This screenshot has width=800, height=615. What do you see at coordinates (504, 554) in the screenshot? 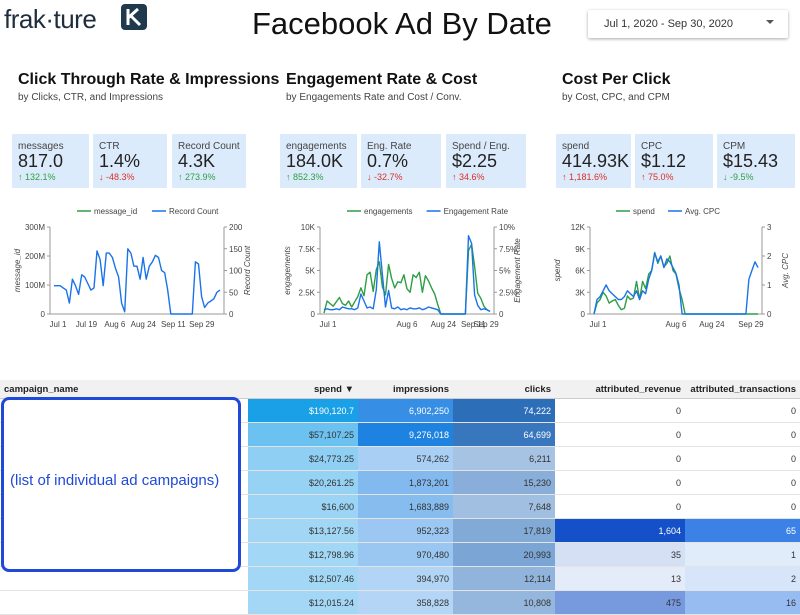
I see `table-cell: 20,993` at bounding box center [504, 554].